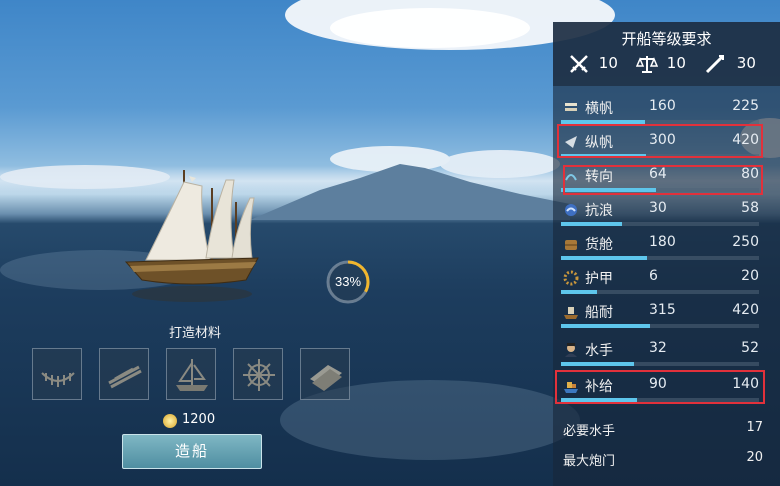 The image size is (780, 486). I want to click on stat-max: 225, so click(745, 106).